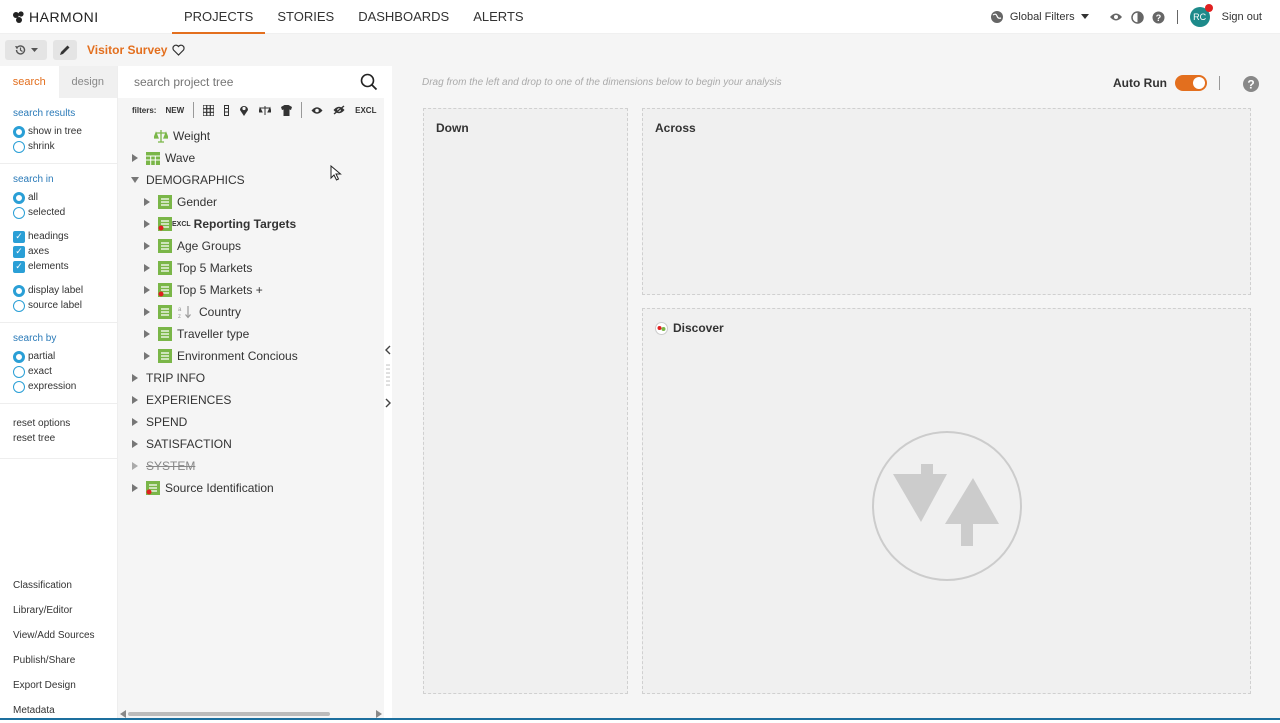  I want to click on link-view-add-sources: View/Add Sources, so click(65, 635).